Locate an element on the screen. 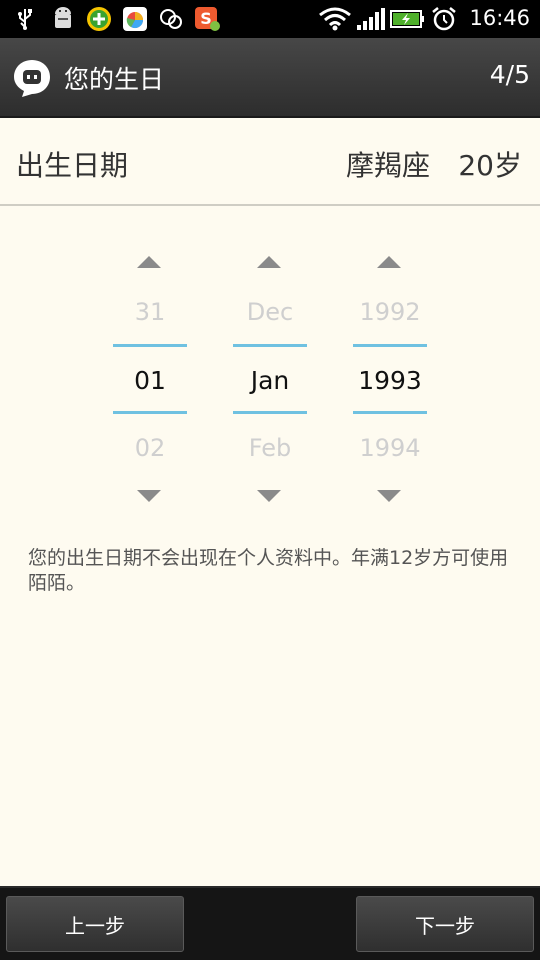  month-increment-arrow-icon is located at coordinates (269, 262).